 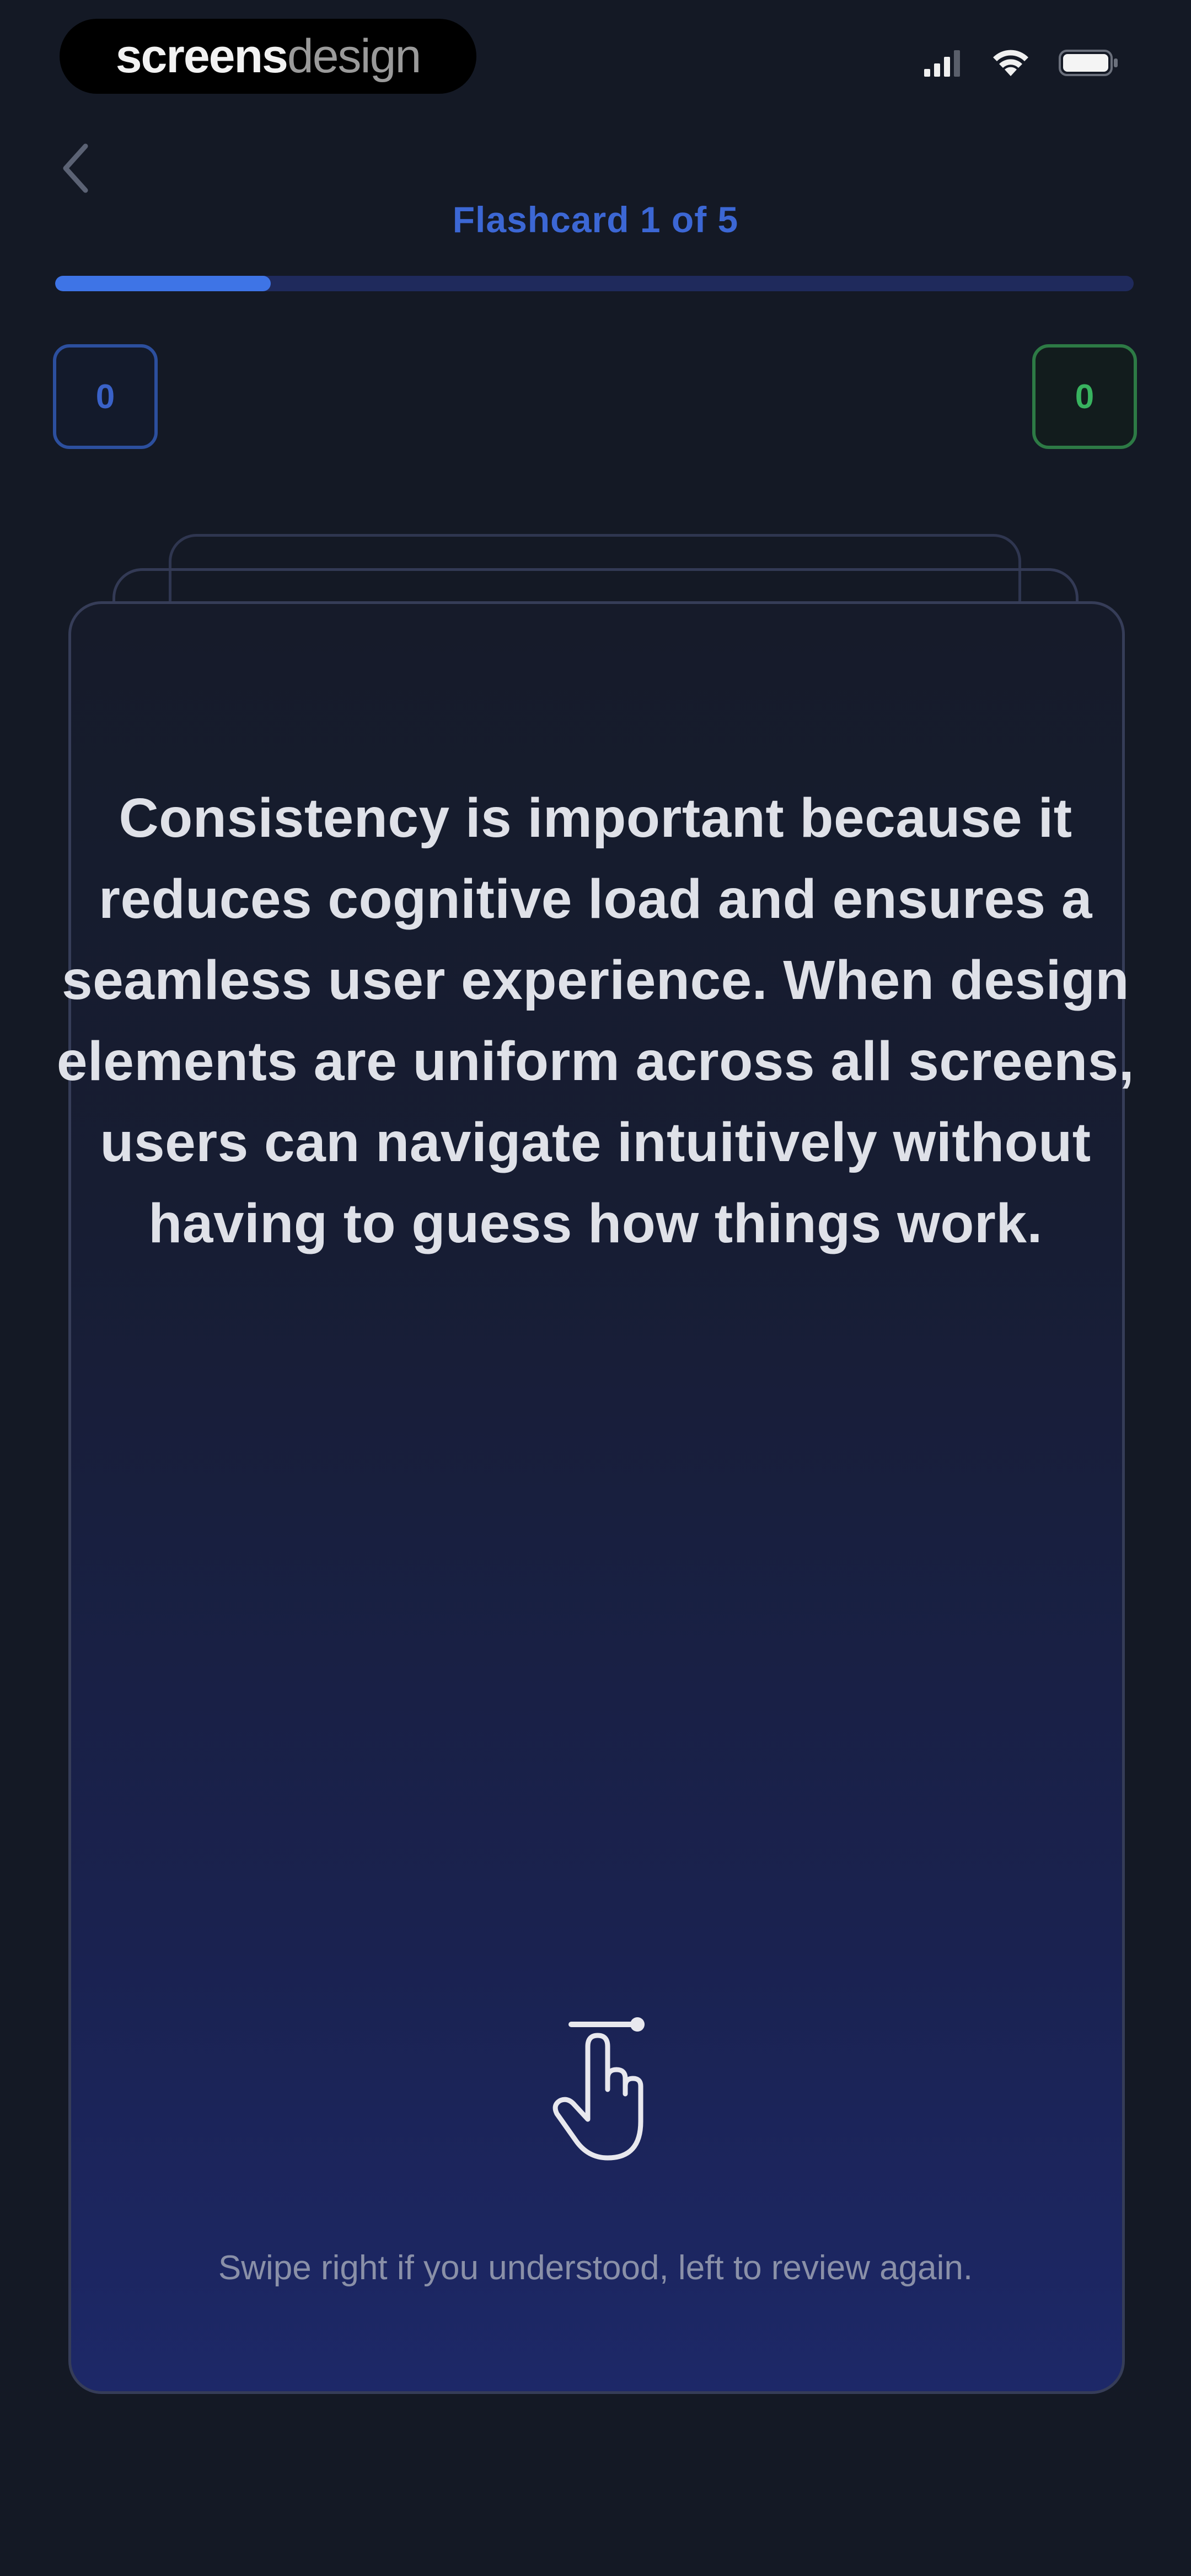 I want to click on wifi-icon, so click(x=1010, y=63).